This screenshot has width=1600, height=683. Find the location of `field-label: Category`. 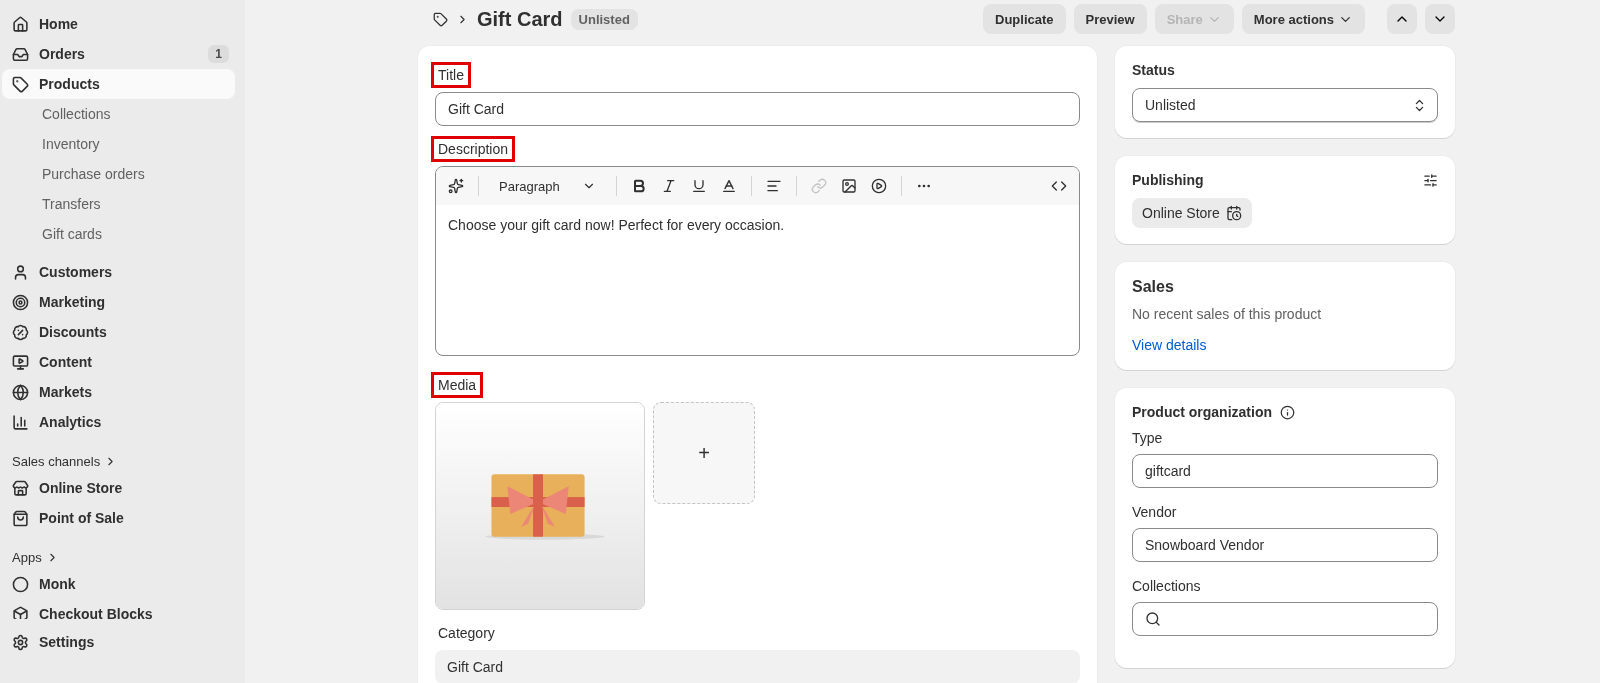

field-label: Category is located at coordinates (466, 633).